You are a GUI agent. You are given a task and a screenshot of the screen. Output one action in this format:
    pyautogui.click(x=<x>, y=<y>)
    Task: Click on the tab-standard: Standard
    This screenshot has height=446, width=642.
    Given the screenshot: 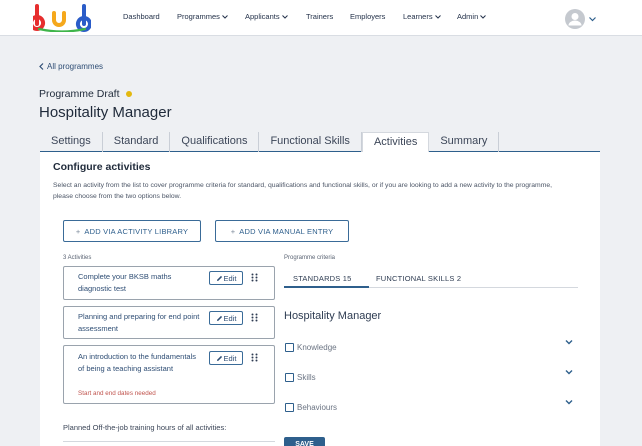 What is the action you would take?
    pyautogui.click(x=137, y=142)
    